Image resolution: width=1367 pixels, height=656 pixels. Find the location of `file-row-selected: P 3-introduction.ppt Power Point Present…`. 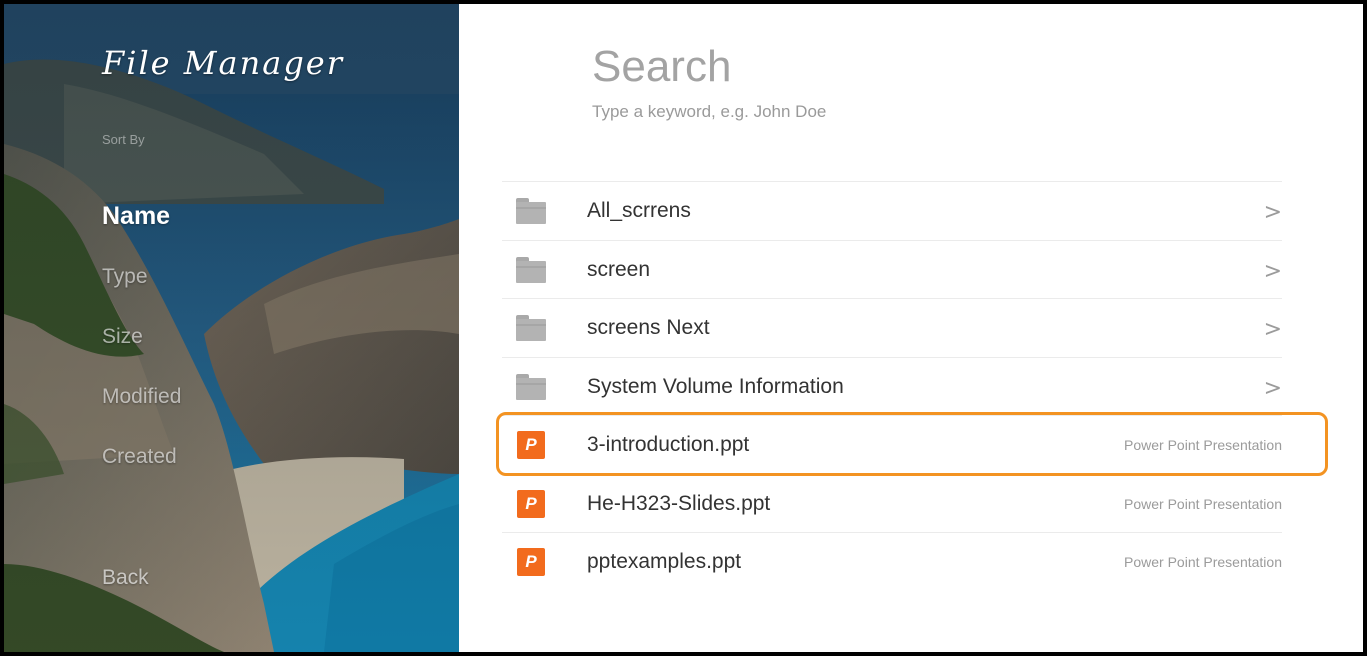

file-row-selected: P 3-introduction.ppt Power Point Present… is located at coordinates (912, 444).